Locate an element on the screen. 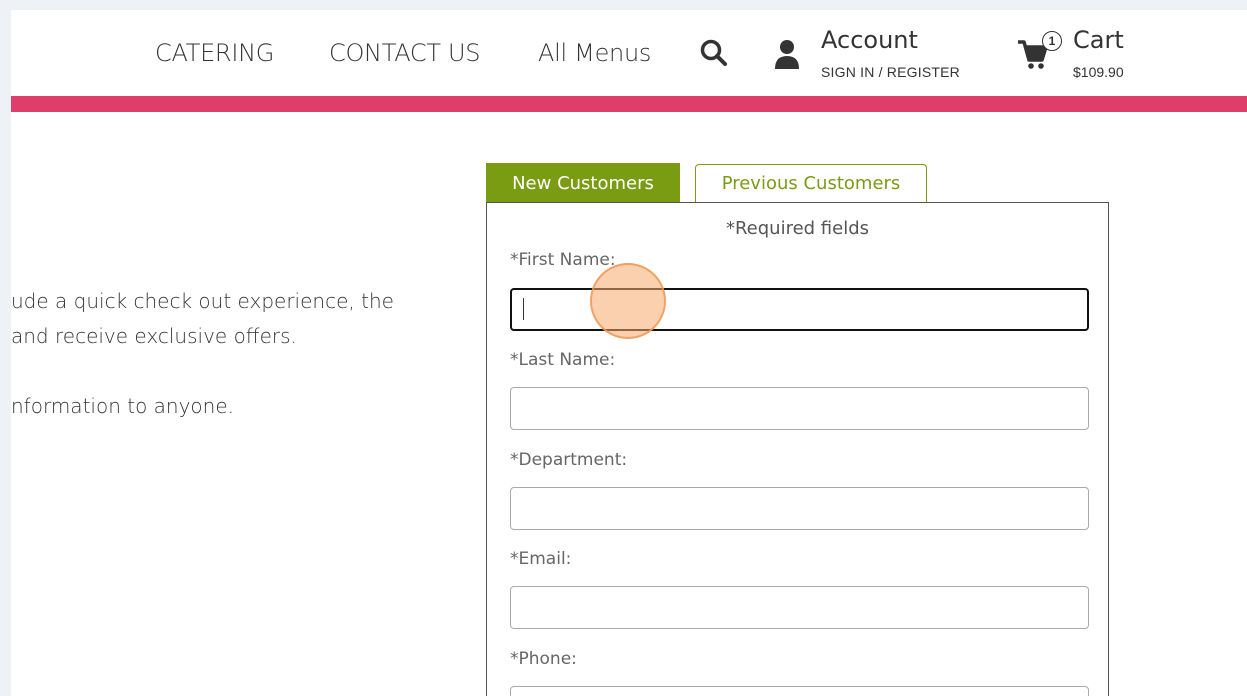 The image size is (1247, 696). accent-bar is located at coordinates (629, 104).